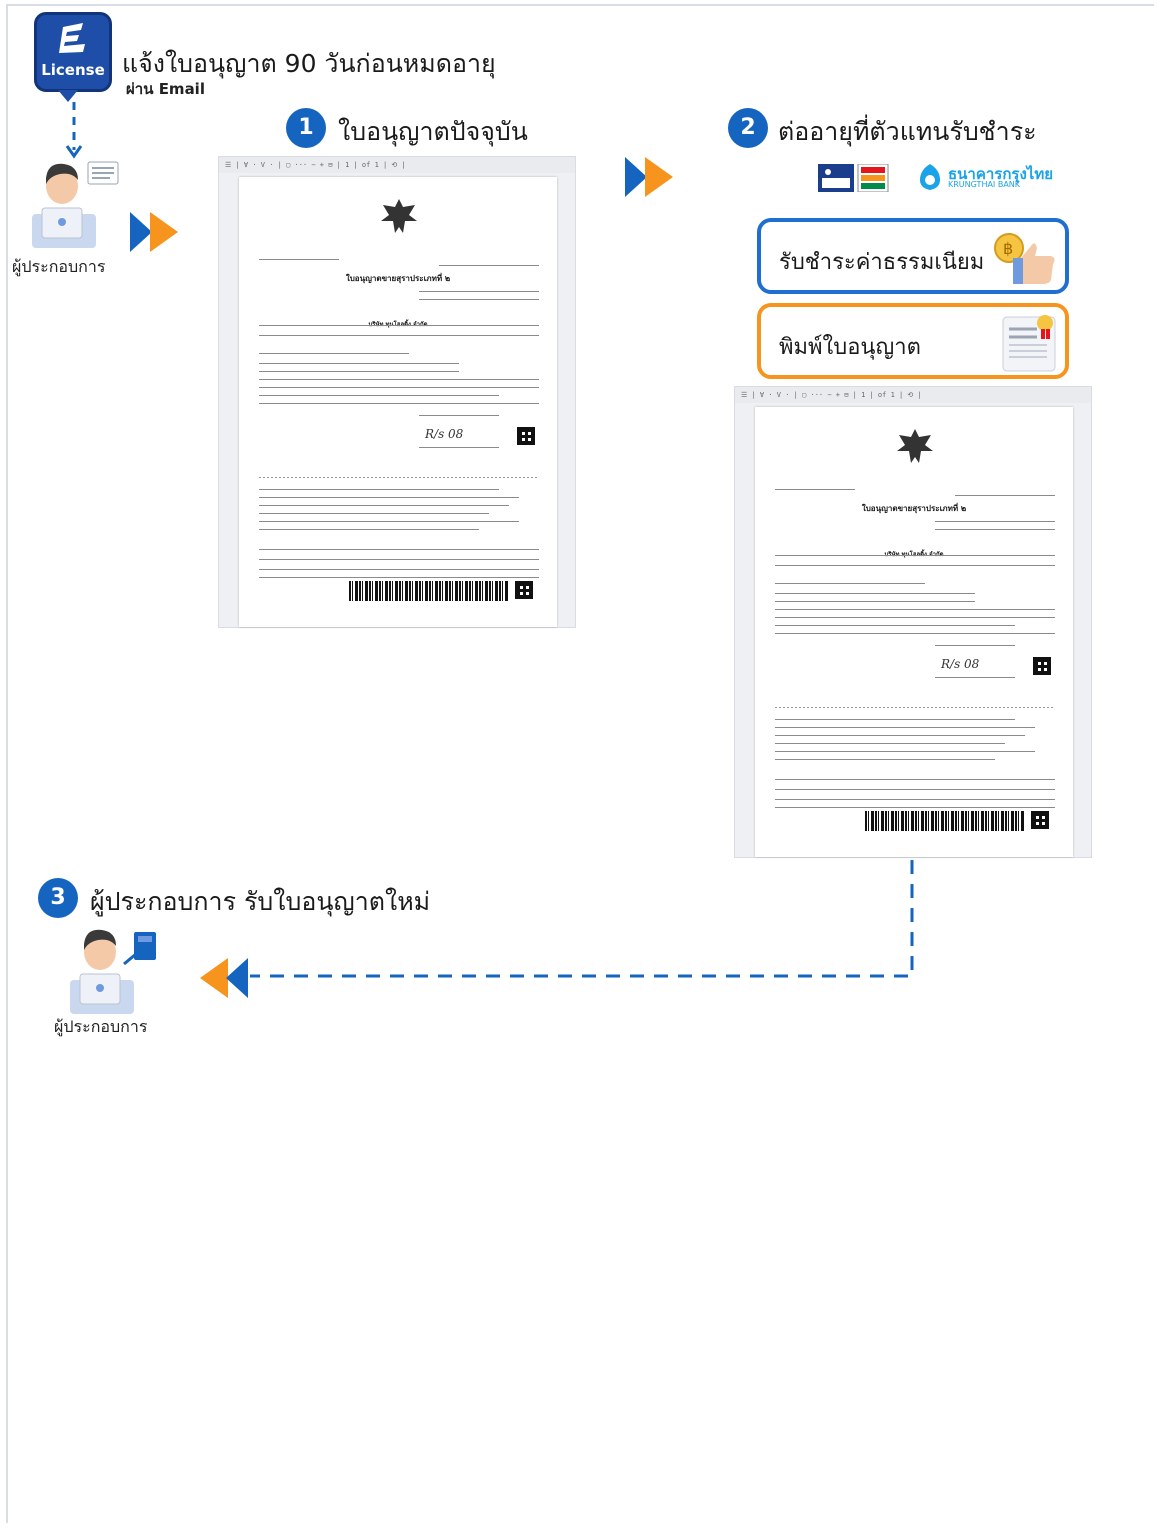 The image size is (1158, 1527). I want to click on operator-label-2: ผู้ประกอบการ, so click(101, 1026).